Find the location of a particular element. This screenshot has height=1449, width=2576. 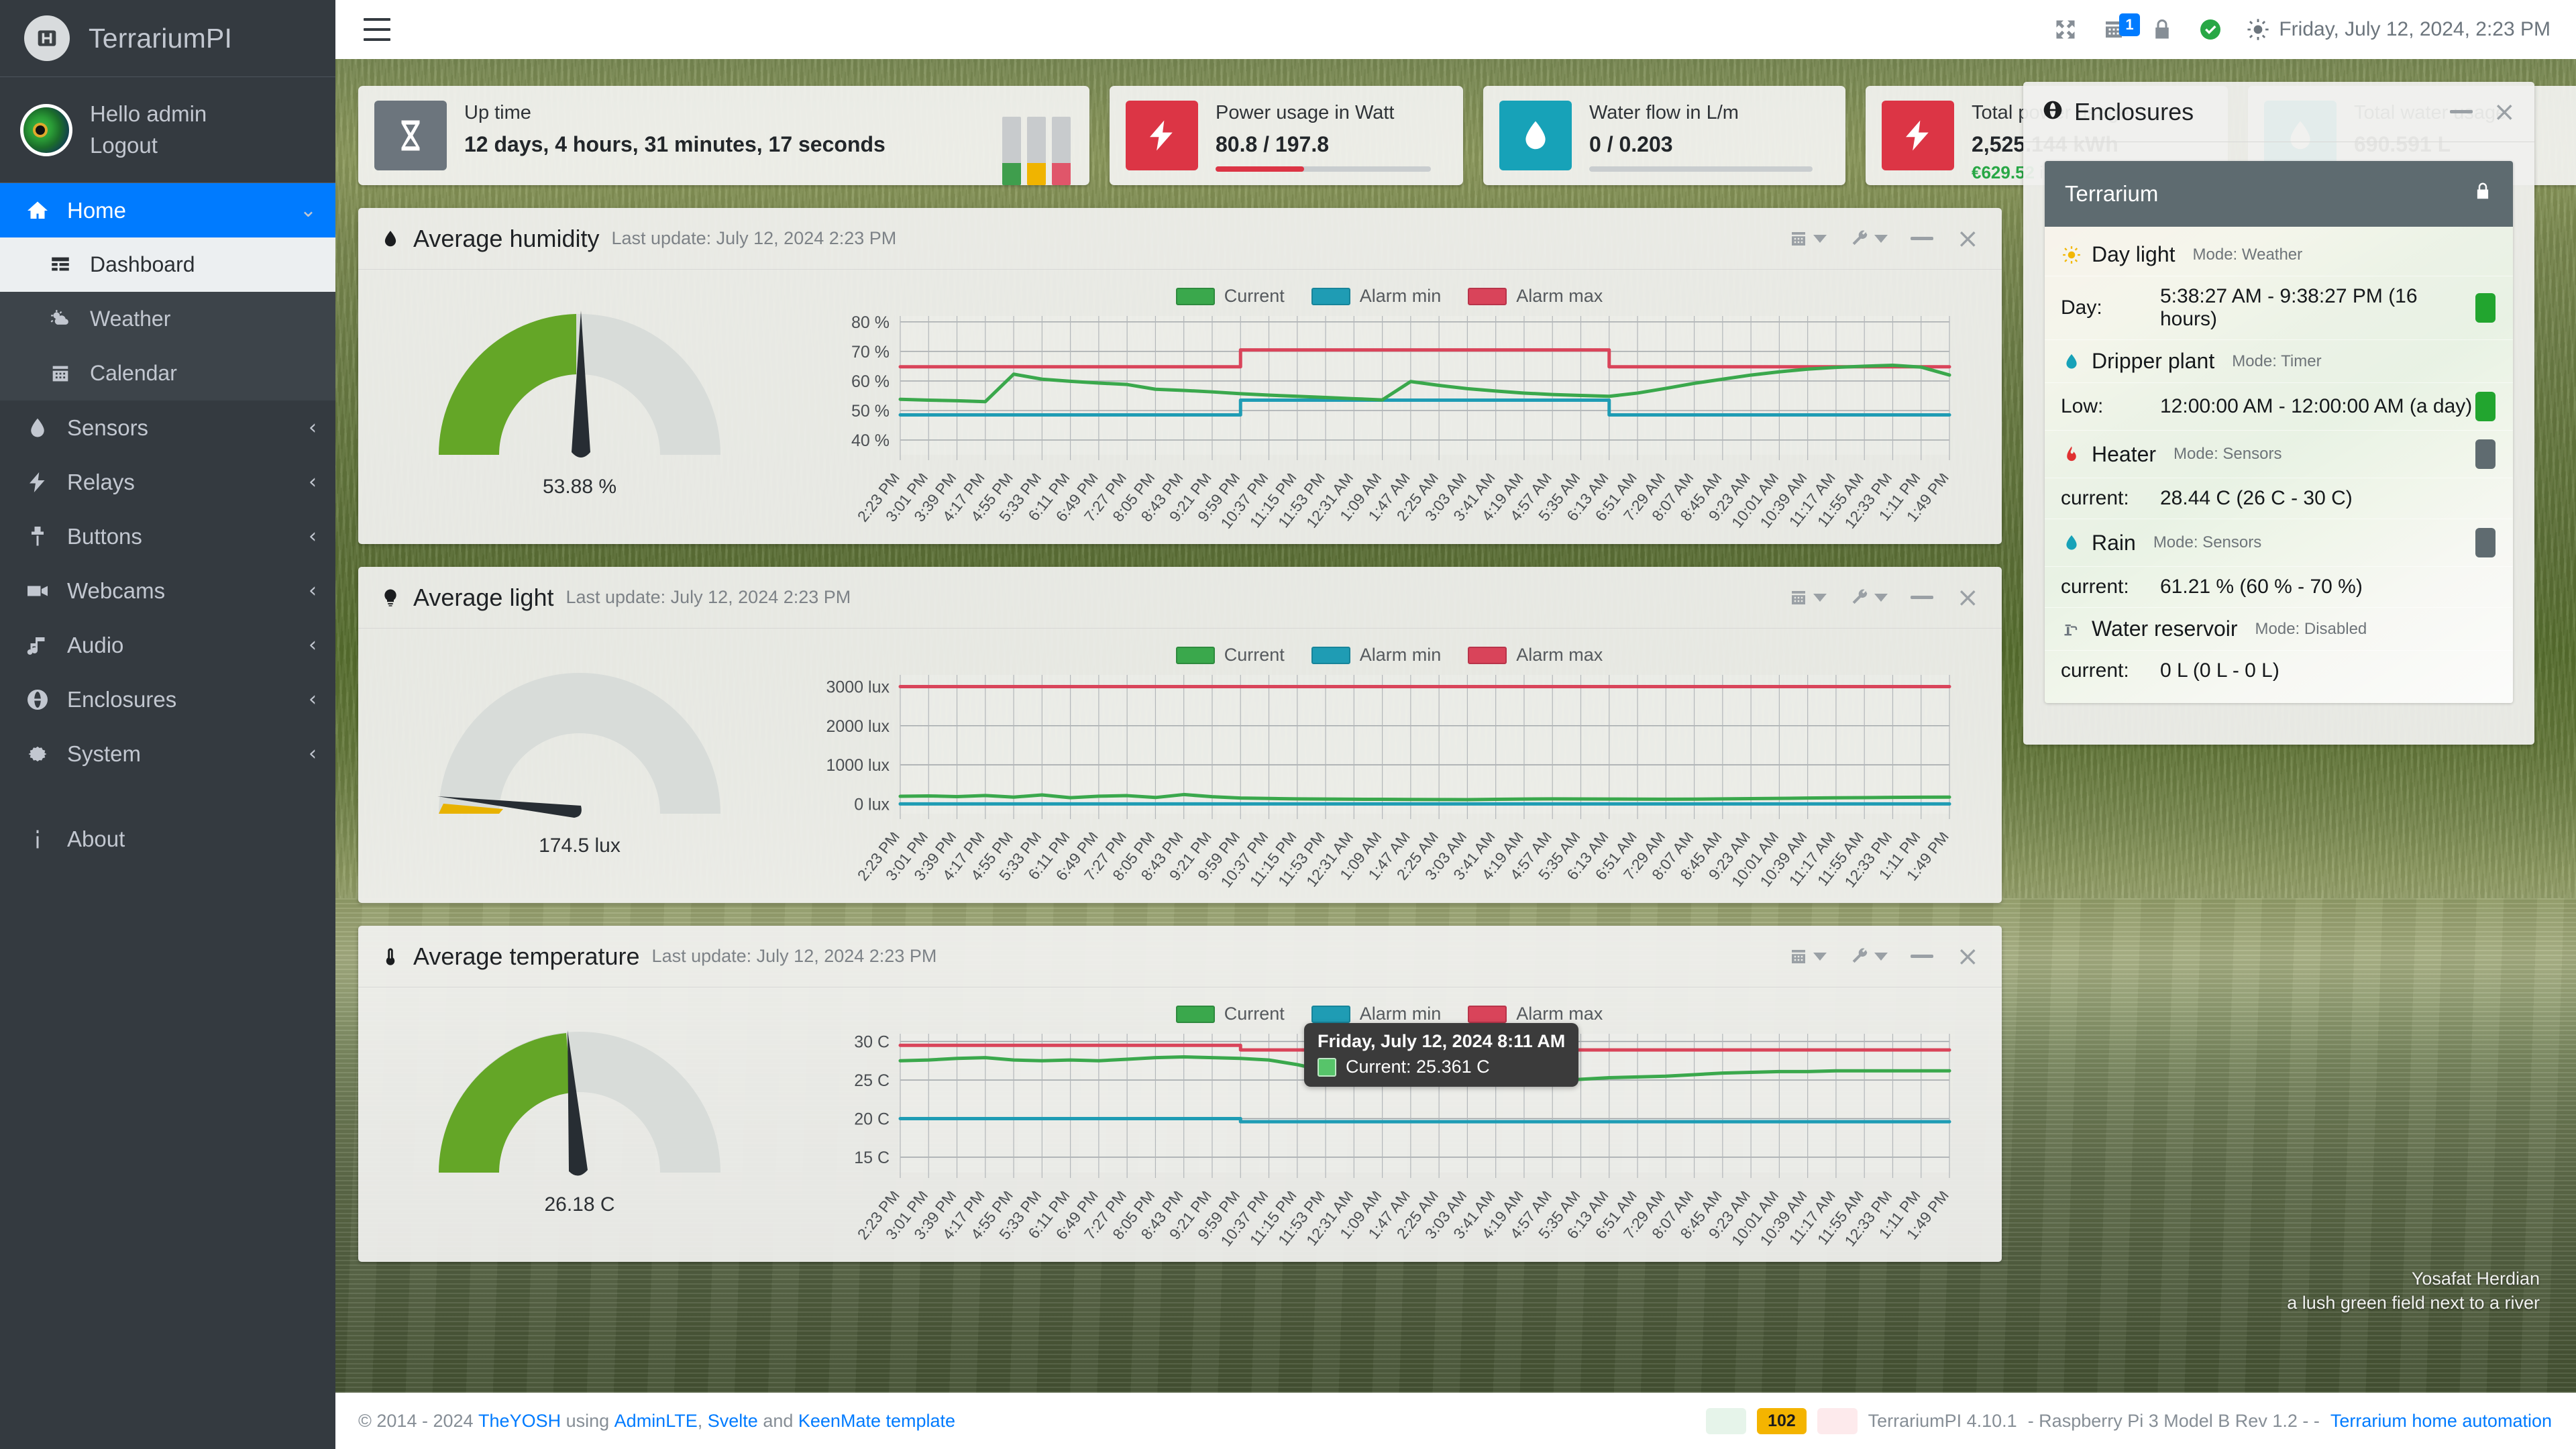

svg-text: 15 C is located at coordinates (872, 1157).